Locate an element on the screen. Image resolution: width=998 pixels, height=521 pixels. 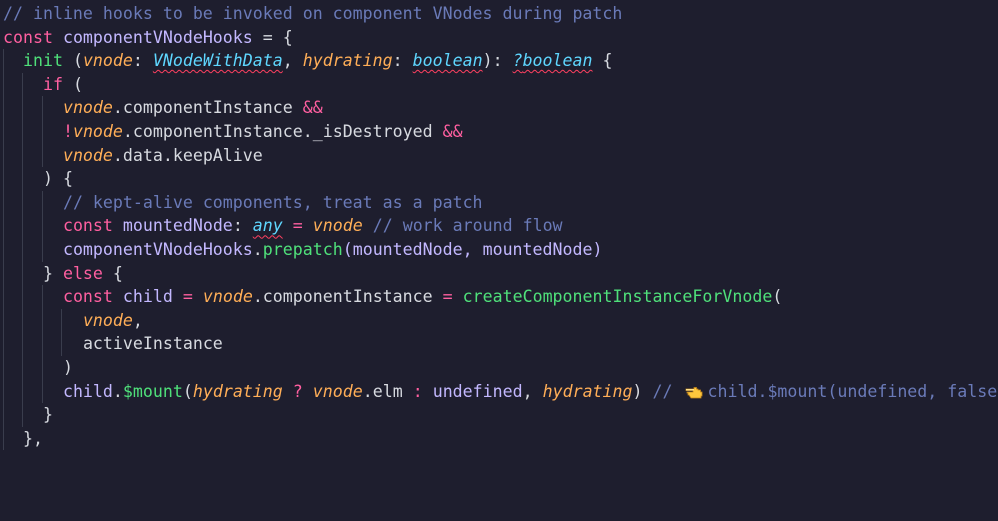
code-line-8: ) { is located at coordinates (499, 179).